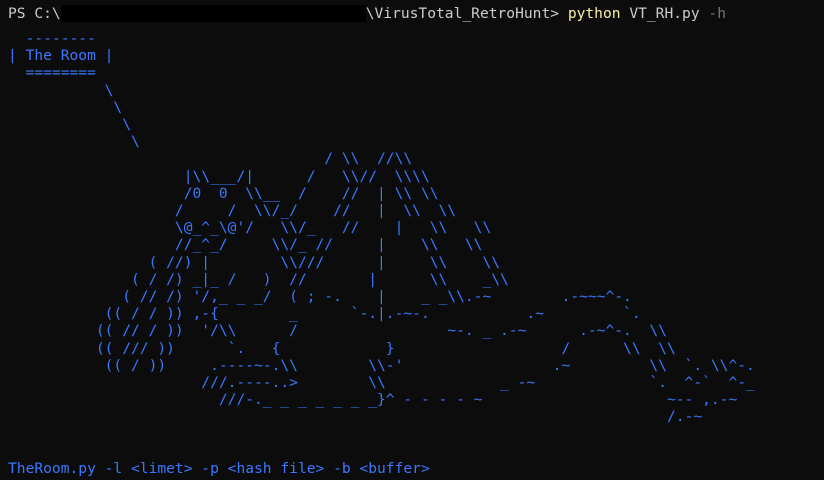  I want to click on ascii-art-line: (( /// )) `. { } / \\ \\, so click(342, 348).